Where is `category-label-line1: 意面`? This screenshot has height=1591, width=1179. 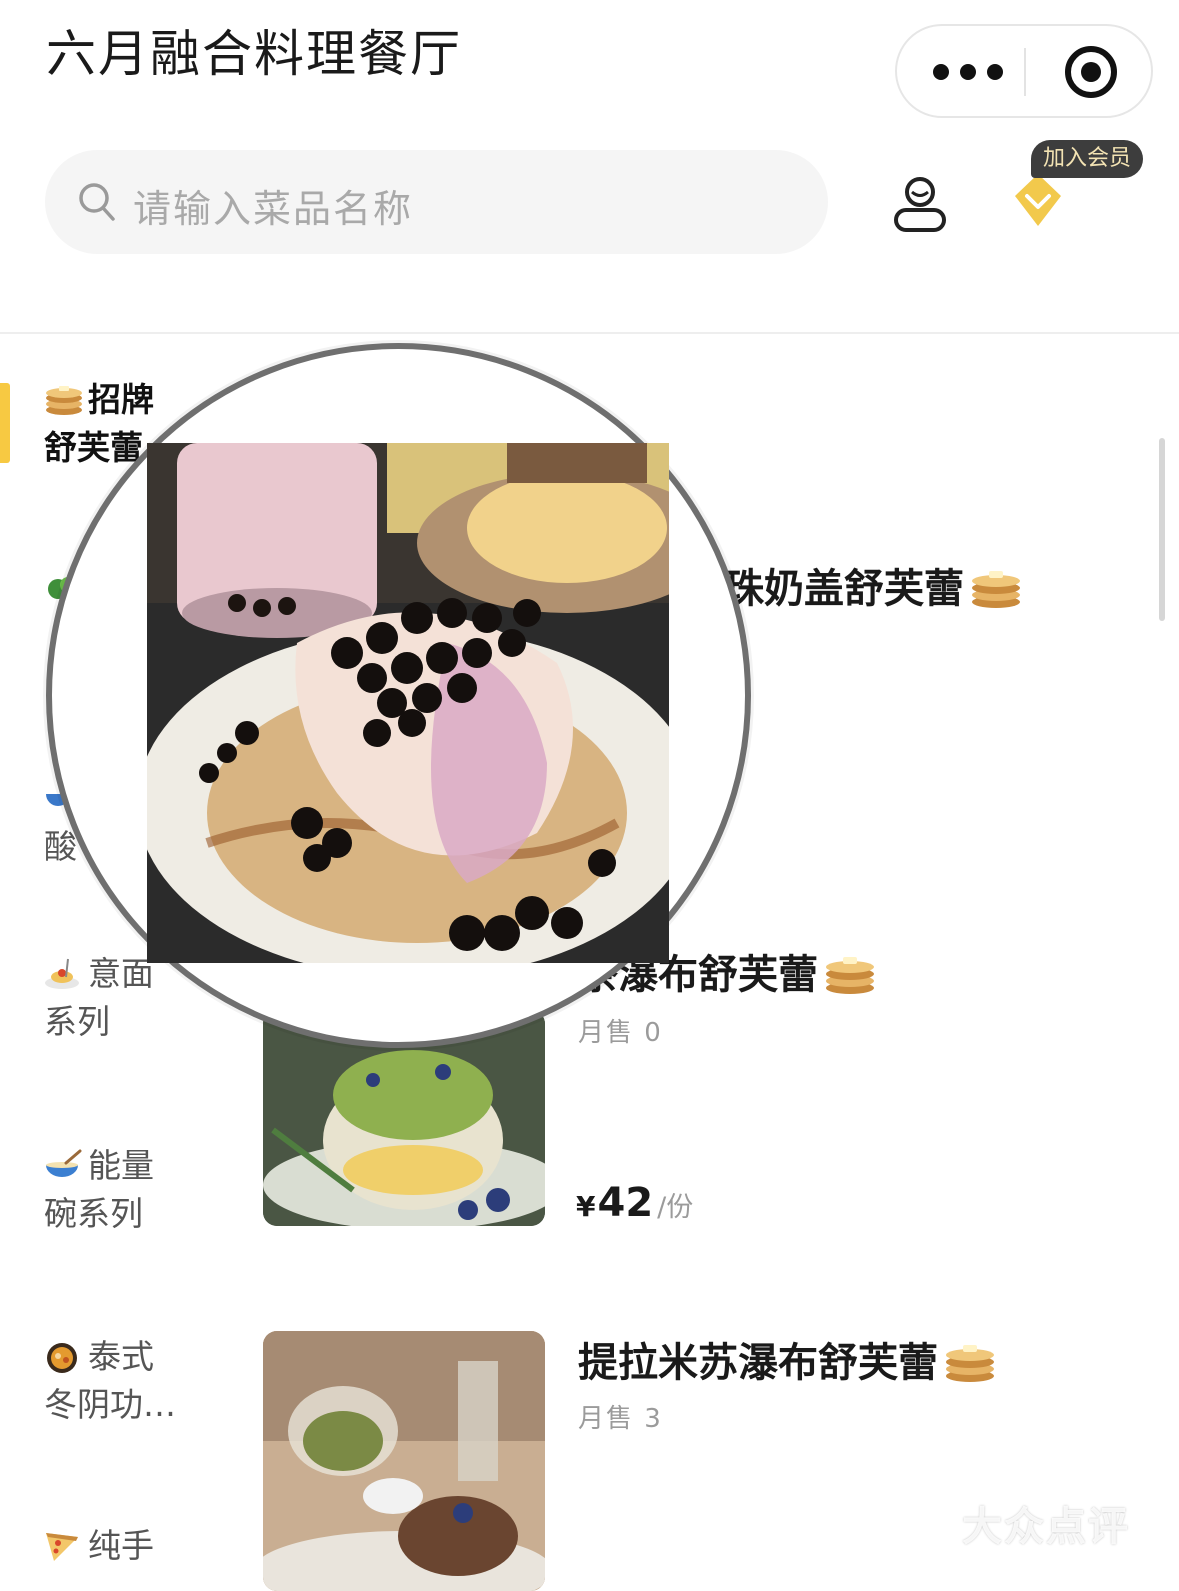
category-label-line1: 意面 is located at coordinates (121, 973).